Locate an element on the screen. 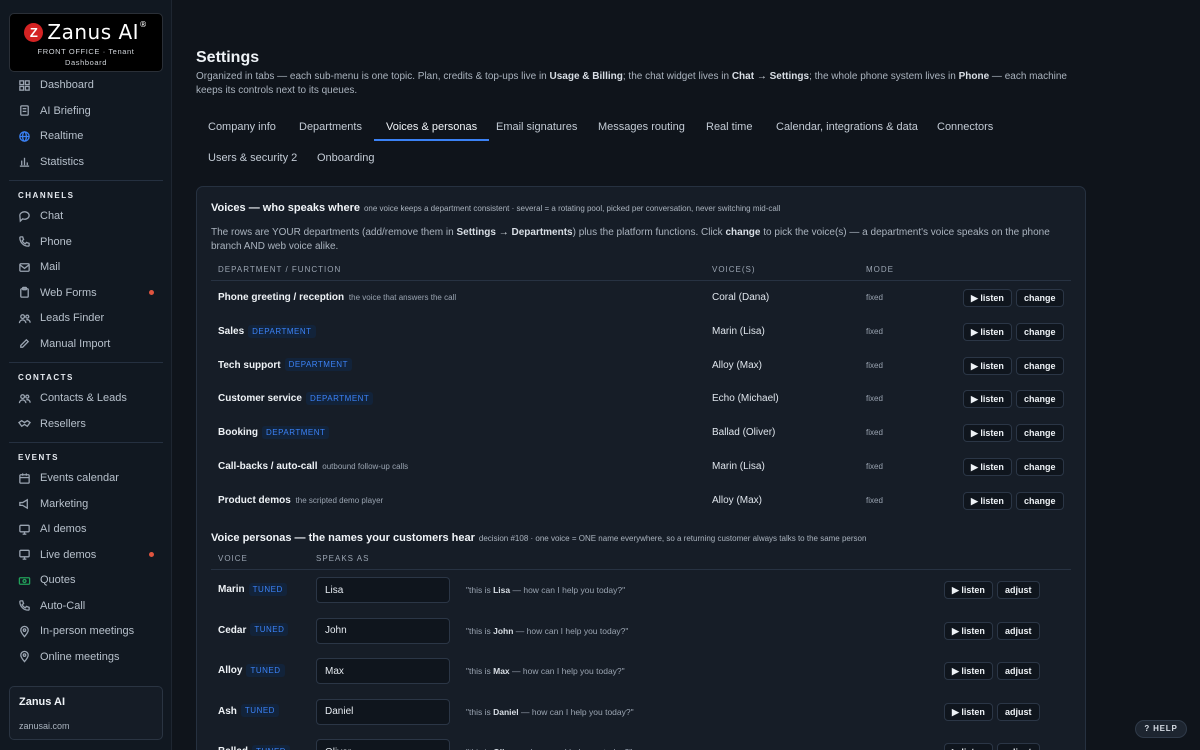 The image size is (1200, 750). sidebar-item-leads-finder: Leads Finder is located at coordinates (86, 318).